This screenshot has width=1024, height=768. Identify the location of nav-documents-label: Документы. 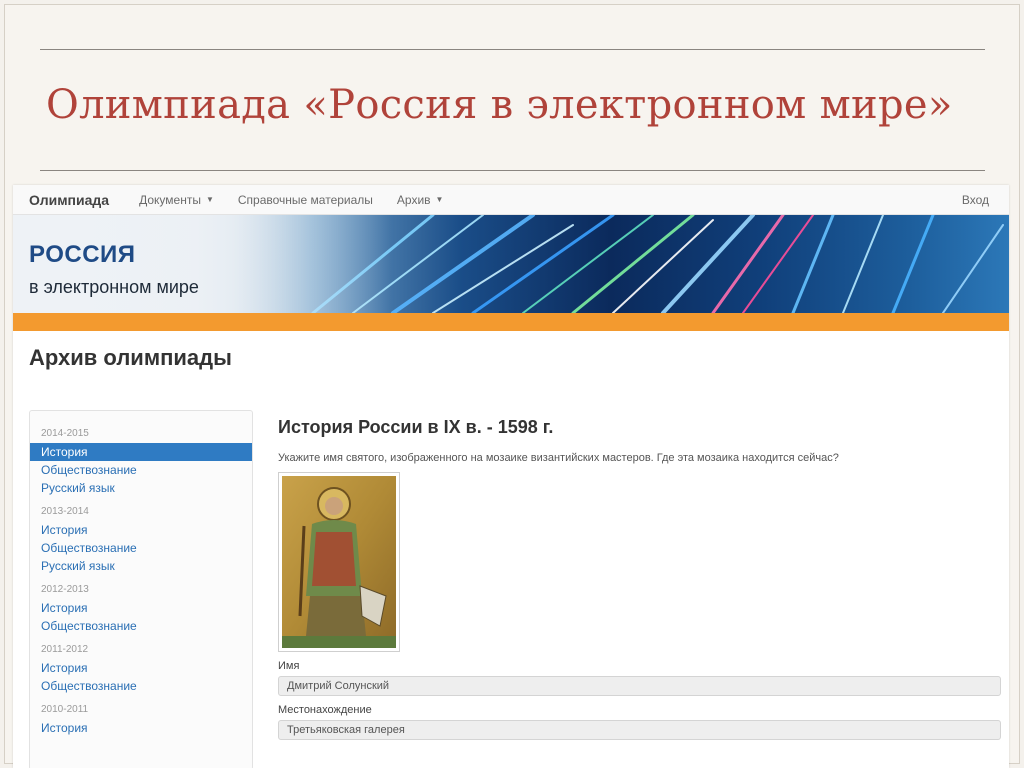
(170, 199).